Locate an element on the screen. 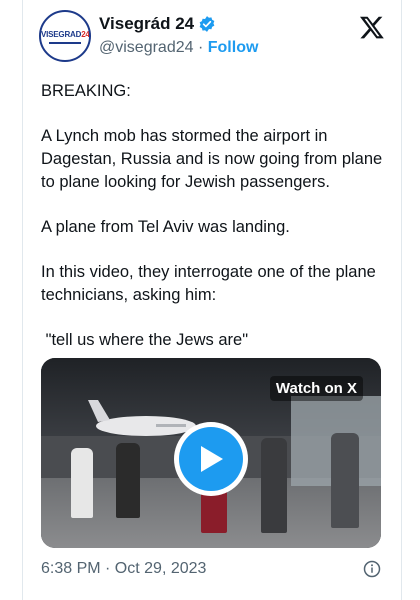  x-logo-icon is located at coordinates (372, 27).